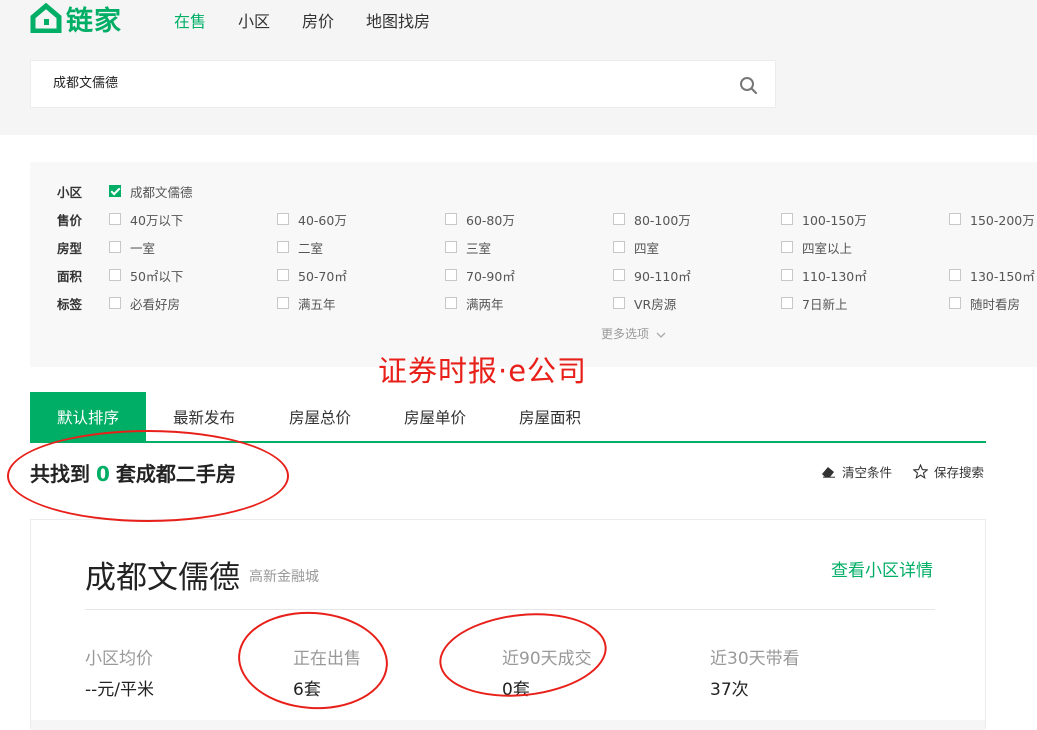 This screenshot has width=1037, height=730. What do you see at coordinates (300, 247) in the screenshot?
I see `filter-option: 二室` at bounding box center [300, 247].